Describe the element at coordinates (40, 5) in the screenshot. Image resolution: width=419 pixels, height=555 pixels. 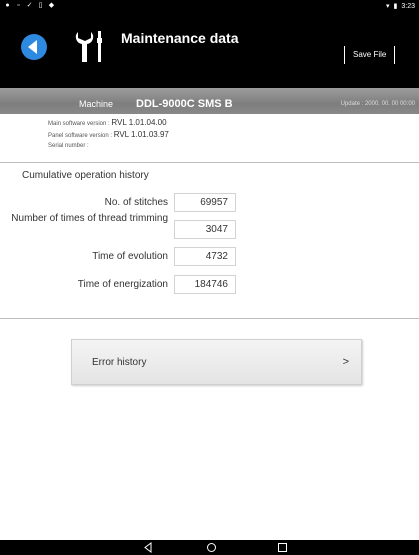
I see `notification-icon: ▯` at that location.